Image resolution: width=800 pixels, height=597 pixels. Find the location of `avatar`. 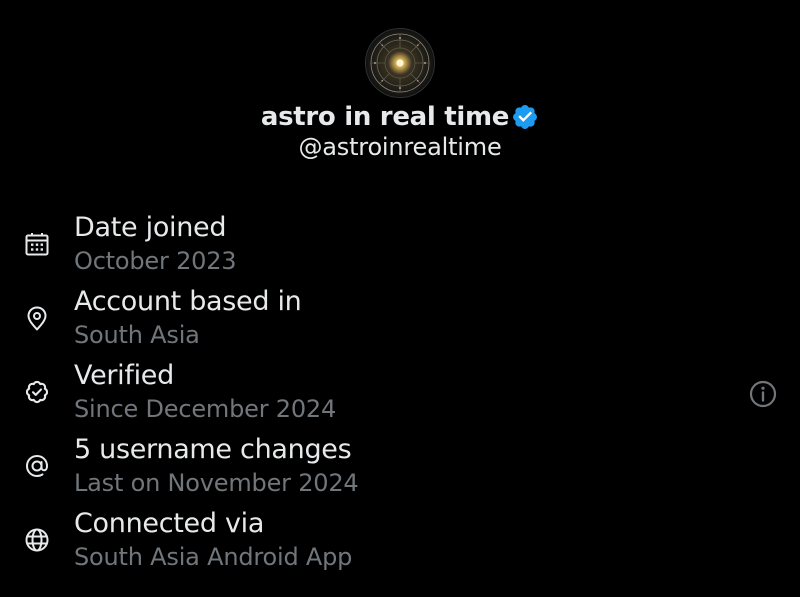

avatar is located at coordinates (400, 63).